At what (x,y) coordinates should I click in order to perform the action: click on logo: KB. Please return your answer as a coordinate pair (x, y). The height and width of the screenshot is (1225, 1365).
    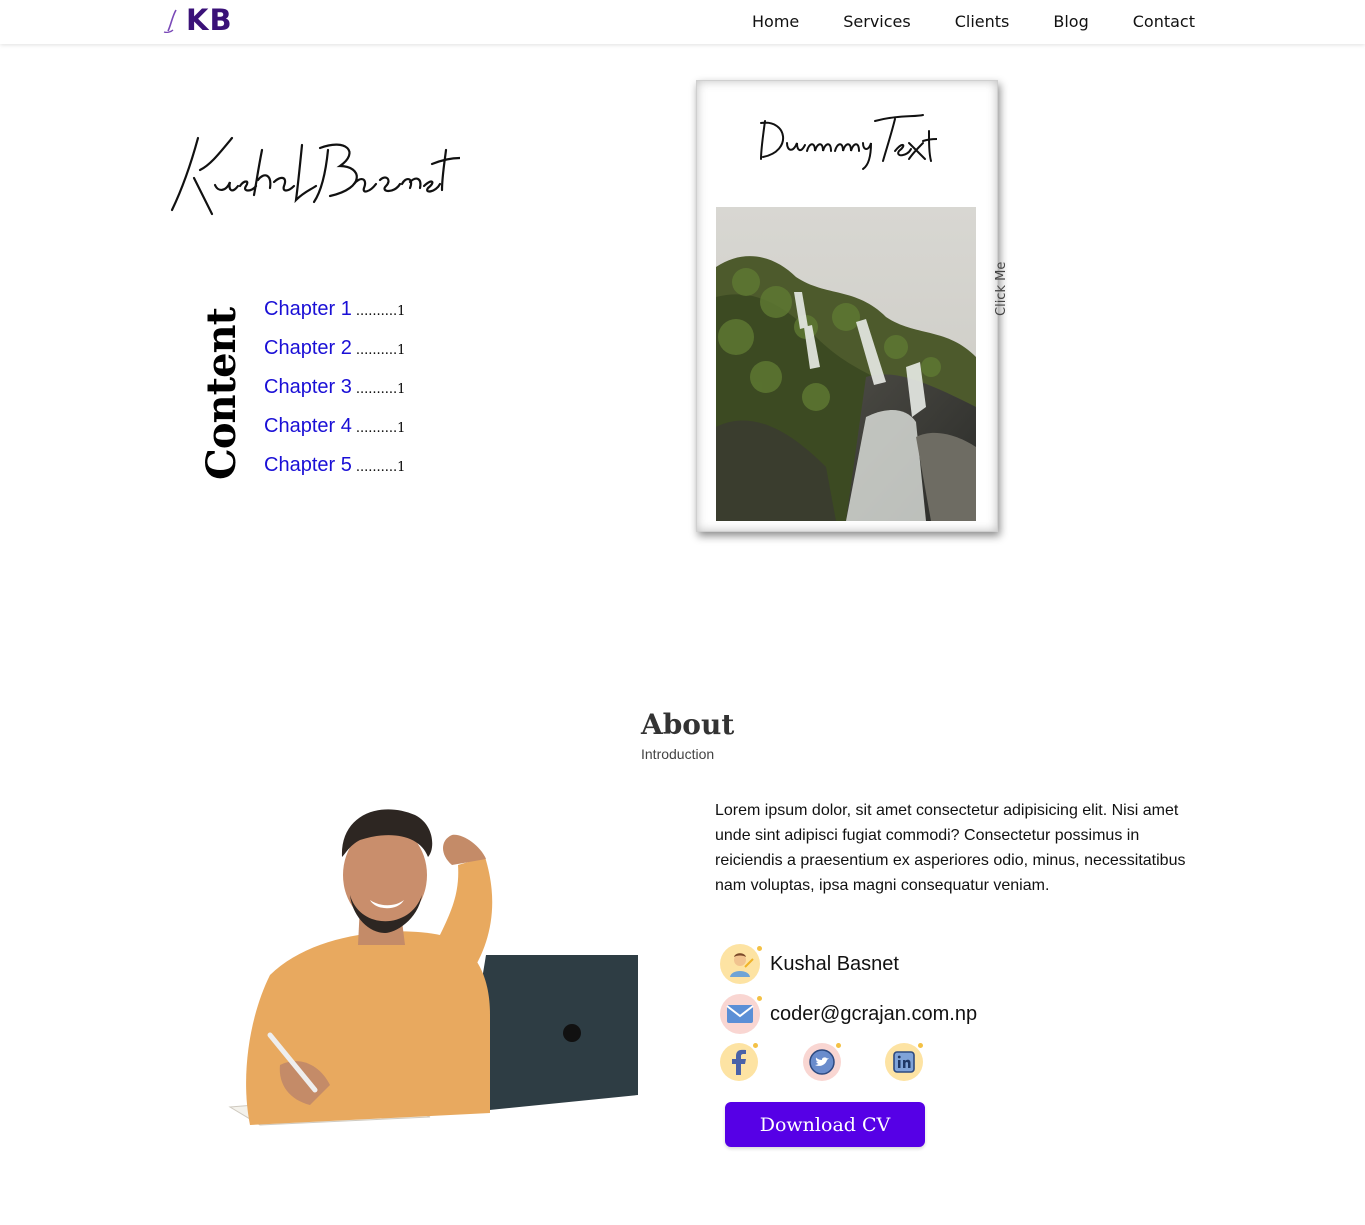
    Looking at the image, I should click on (200, 20).